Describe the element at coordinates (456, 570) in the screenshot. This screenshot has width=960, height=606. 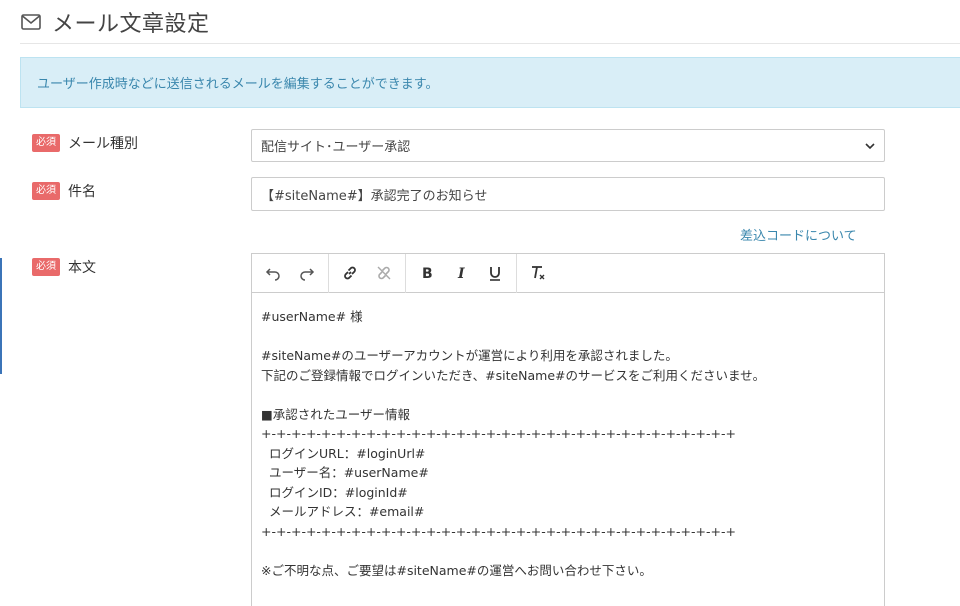
I see `body-line: ※ご不明な点、ご要望は#siteName#の運営へお問い合わせ下さい。` at that location.